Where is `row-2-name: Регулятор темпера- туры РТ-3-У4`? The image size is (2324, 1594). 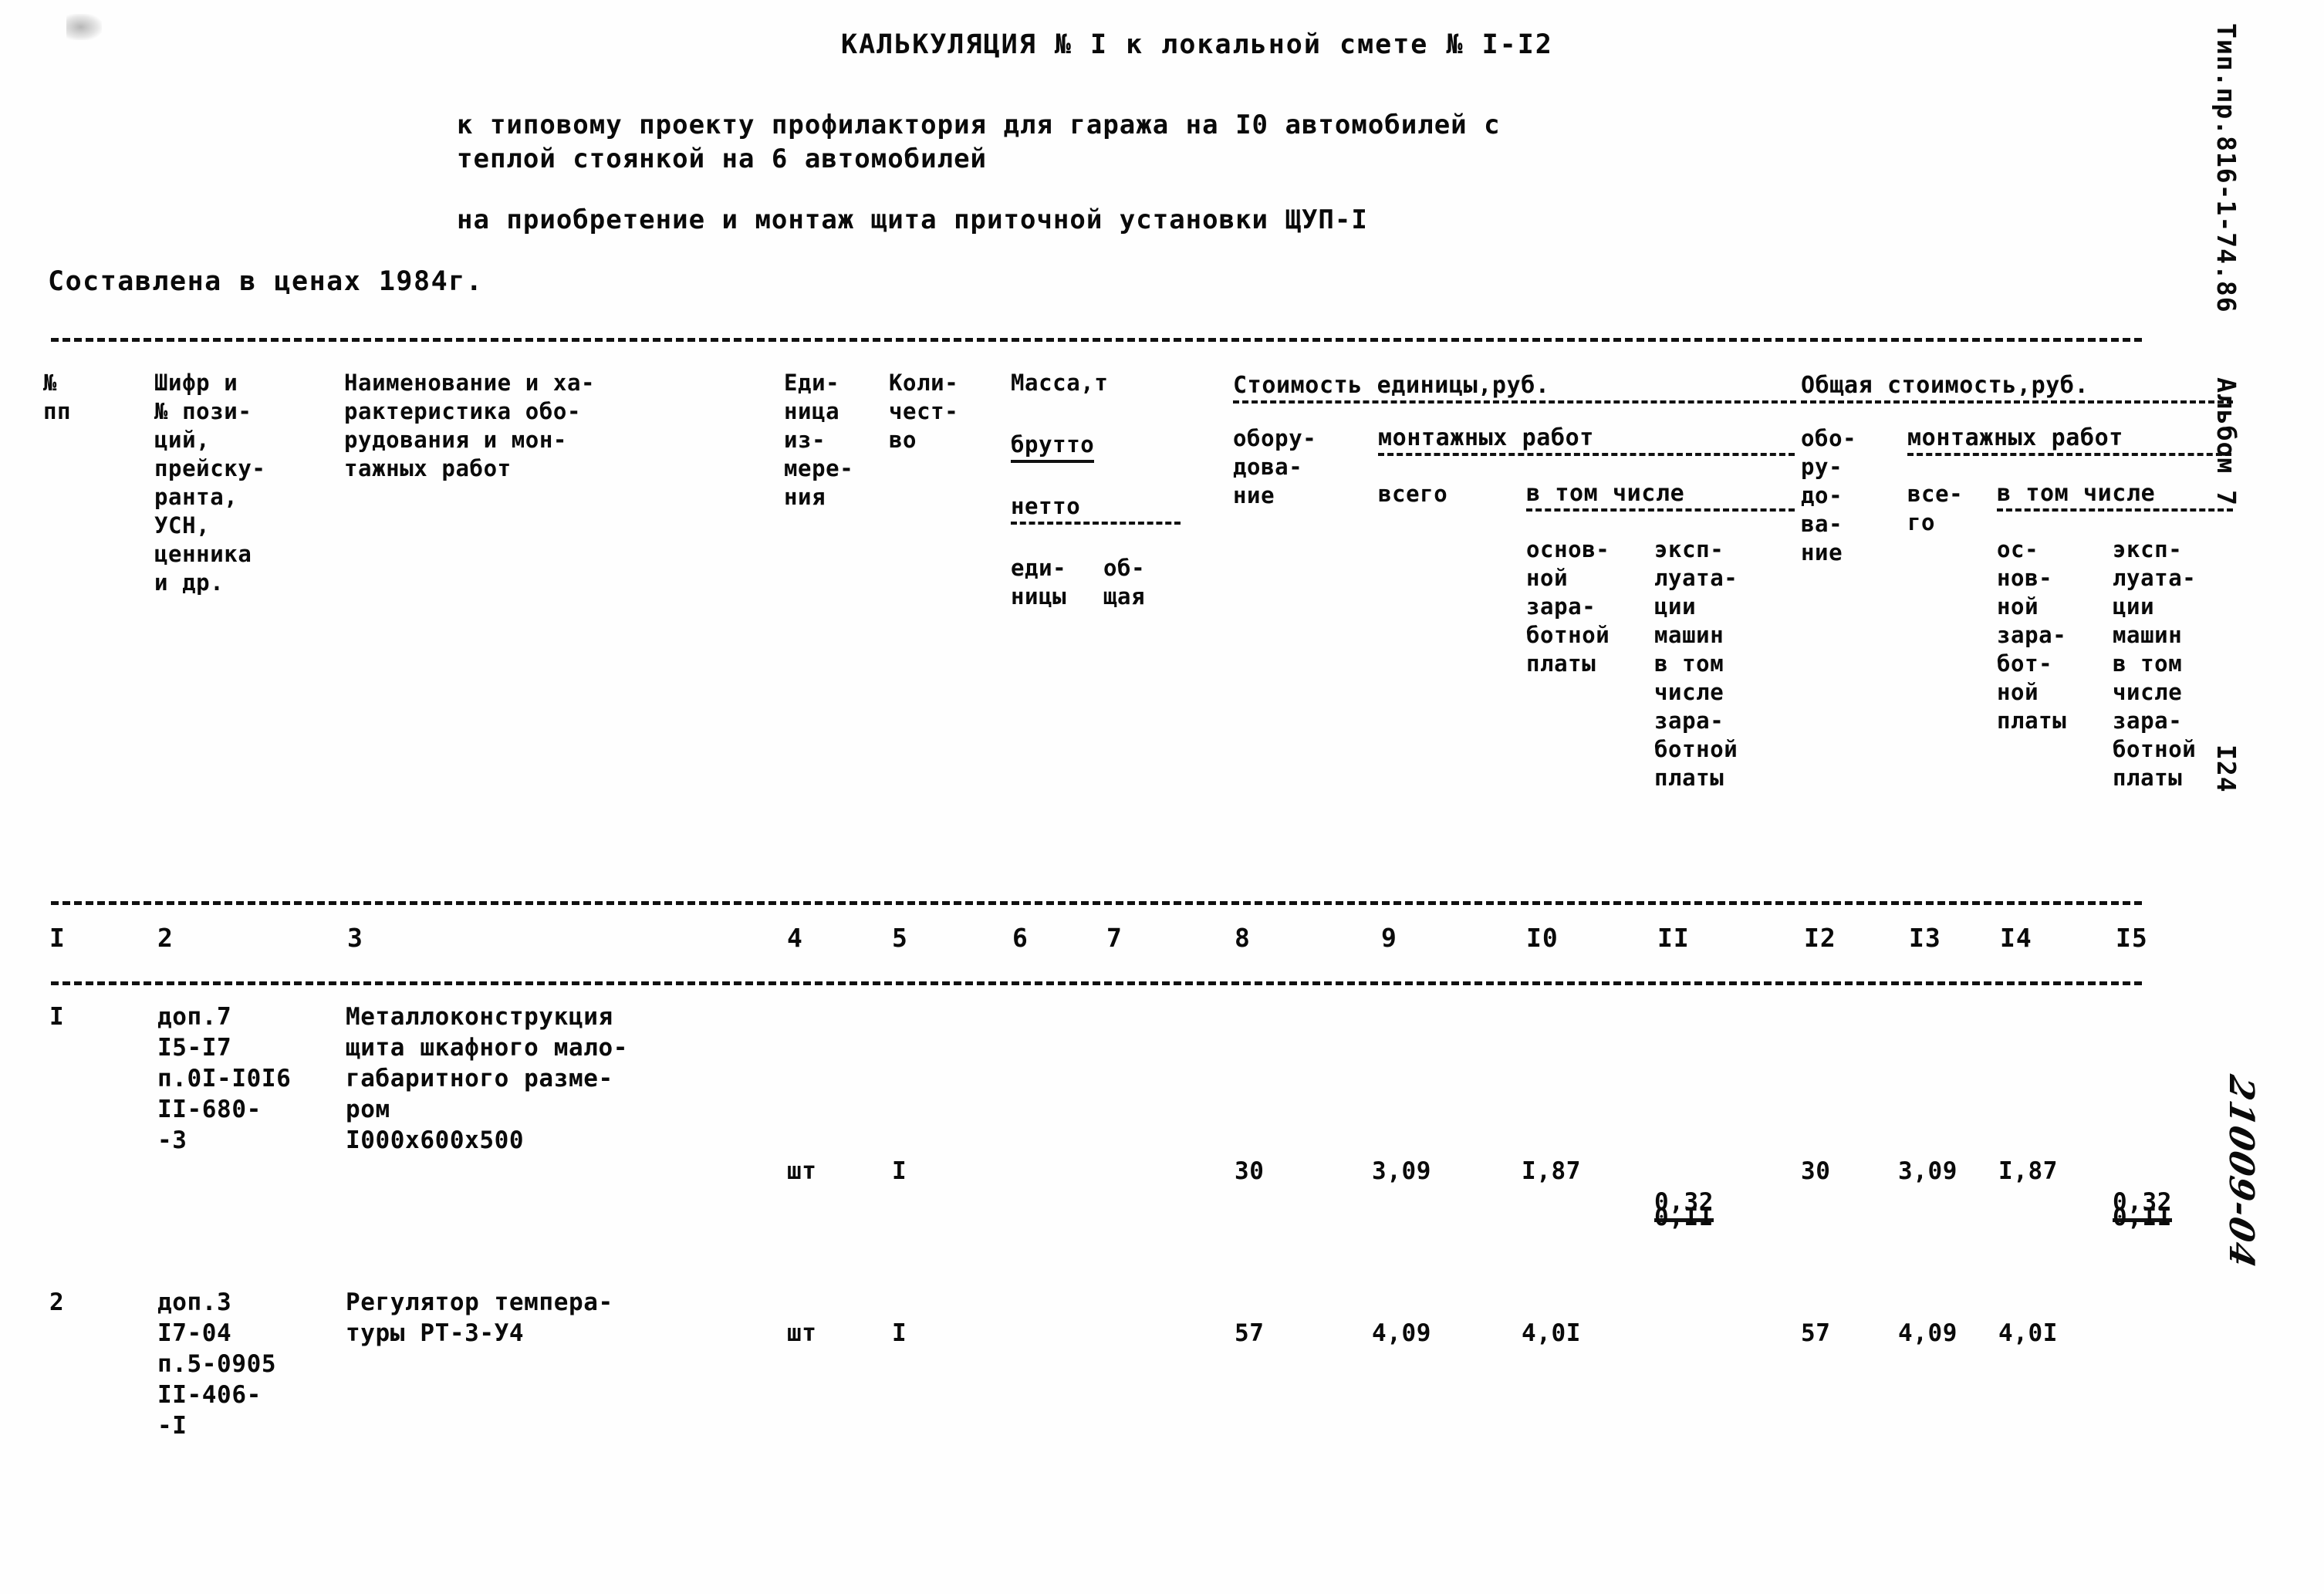 row-2-name: Регулятор темпера- туры РТ-3-У4 is located at coordinates (479, 1317).